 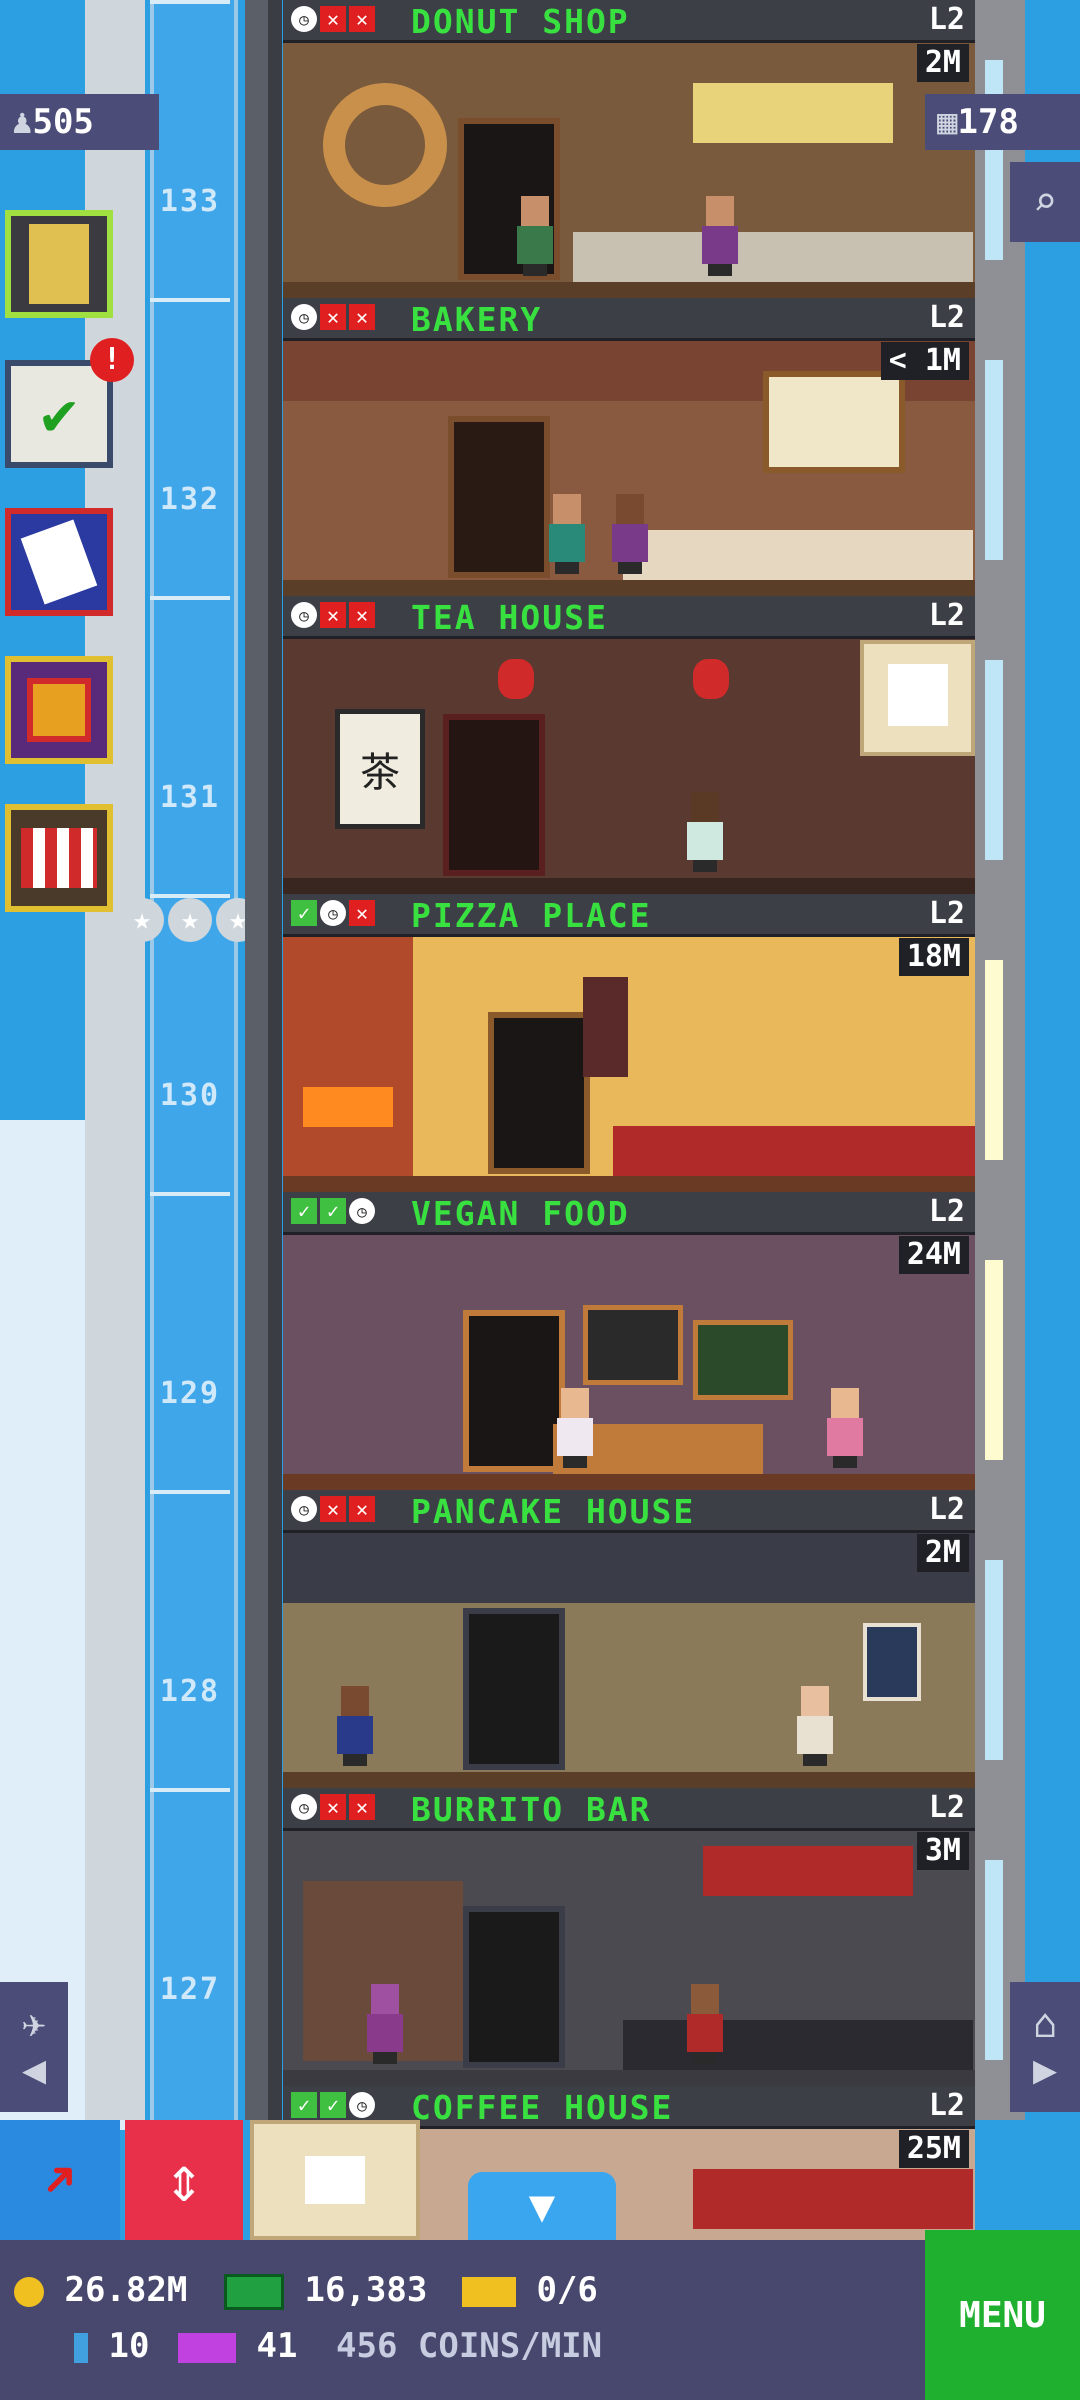 I want to click on floor-price: 25M, so click(x=933, y=2149).